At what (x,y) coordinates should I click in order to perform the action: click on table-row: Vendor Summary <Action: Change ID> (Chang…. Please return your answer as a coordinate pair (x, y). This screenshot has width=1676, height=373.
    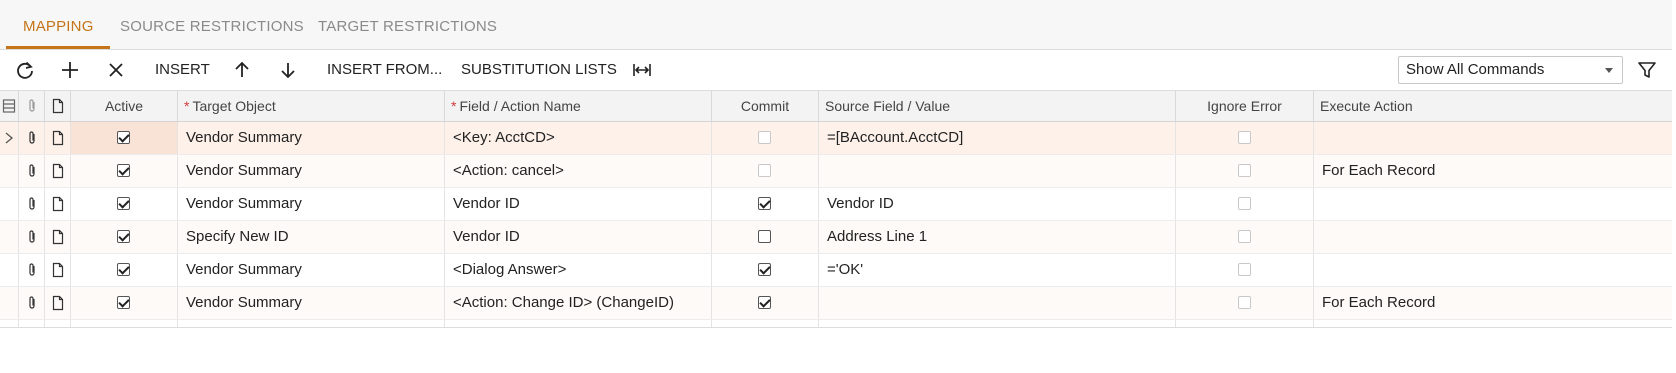
    Looking at the image, I should click on (836, 303).